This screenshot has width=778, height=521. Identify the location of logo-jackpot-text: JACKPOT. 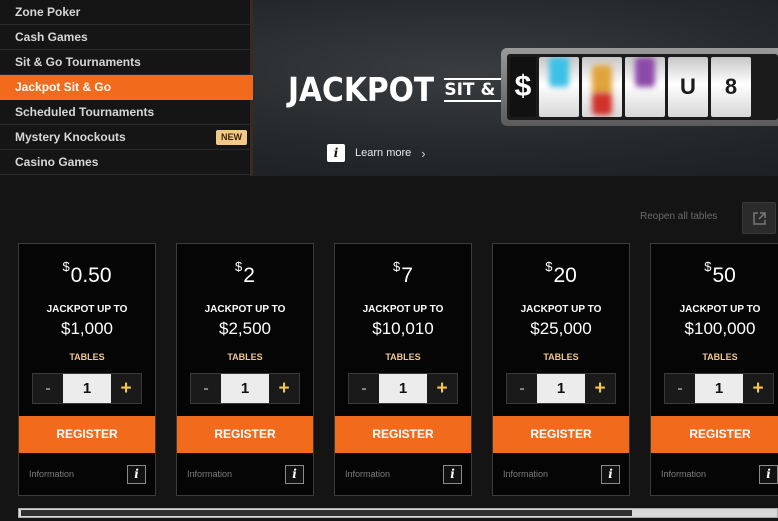
(361, 89).